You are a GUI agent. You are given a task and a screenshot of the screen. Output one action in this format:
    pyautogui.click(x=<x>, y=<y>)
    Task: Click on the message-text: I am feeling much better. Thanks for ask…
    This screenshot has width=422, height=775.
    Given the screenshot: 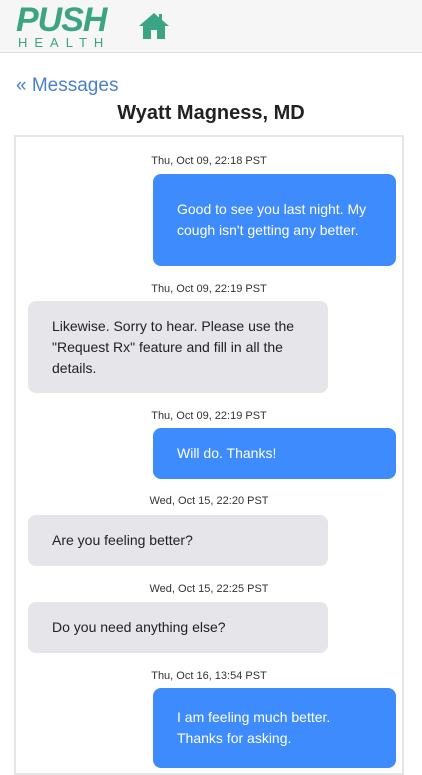 What is the action you would take?
    pyautogui.click(x=254, y=727)
    